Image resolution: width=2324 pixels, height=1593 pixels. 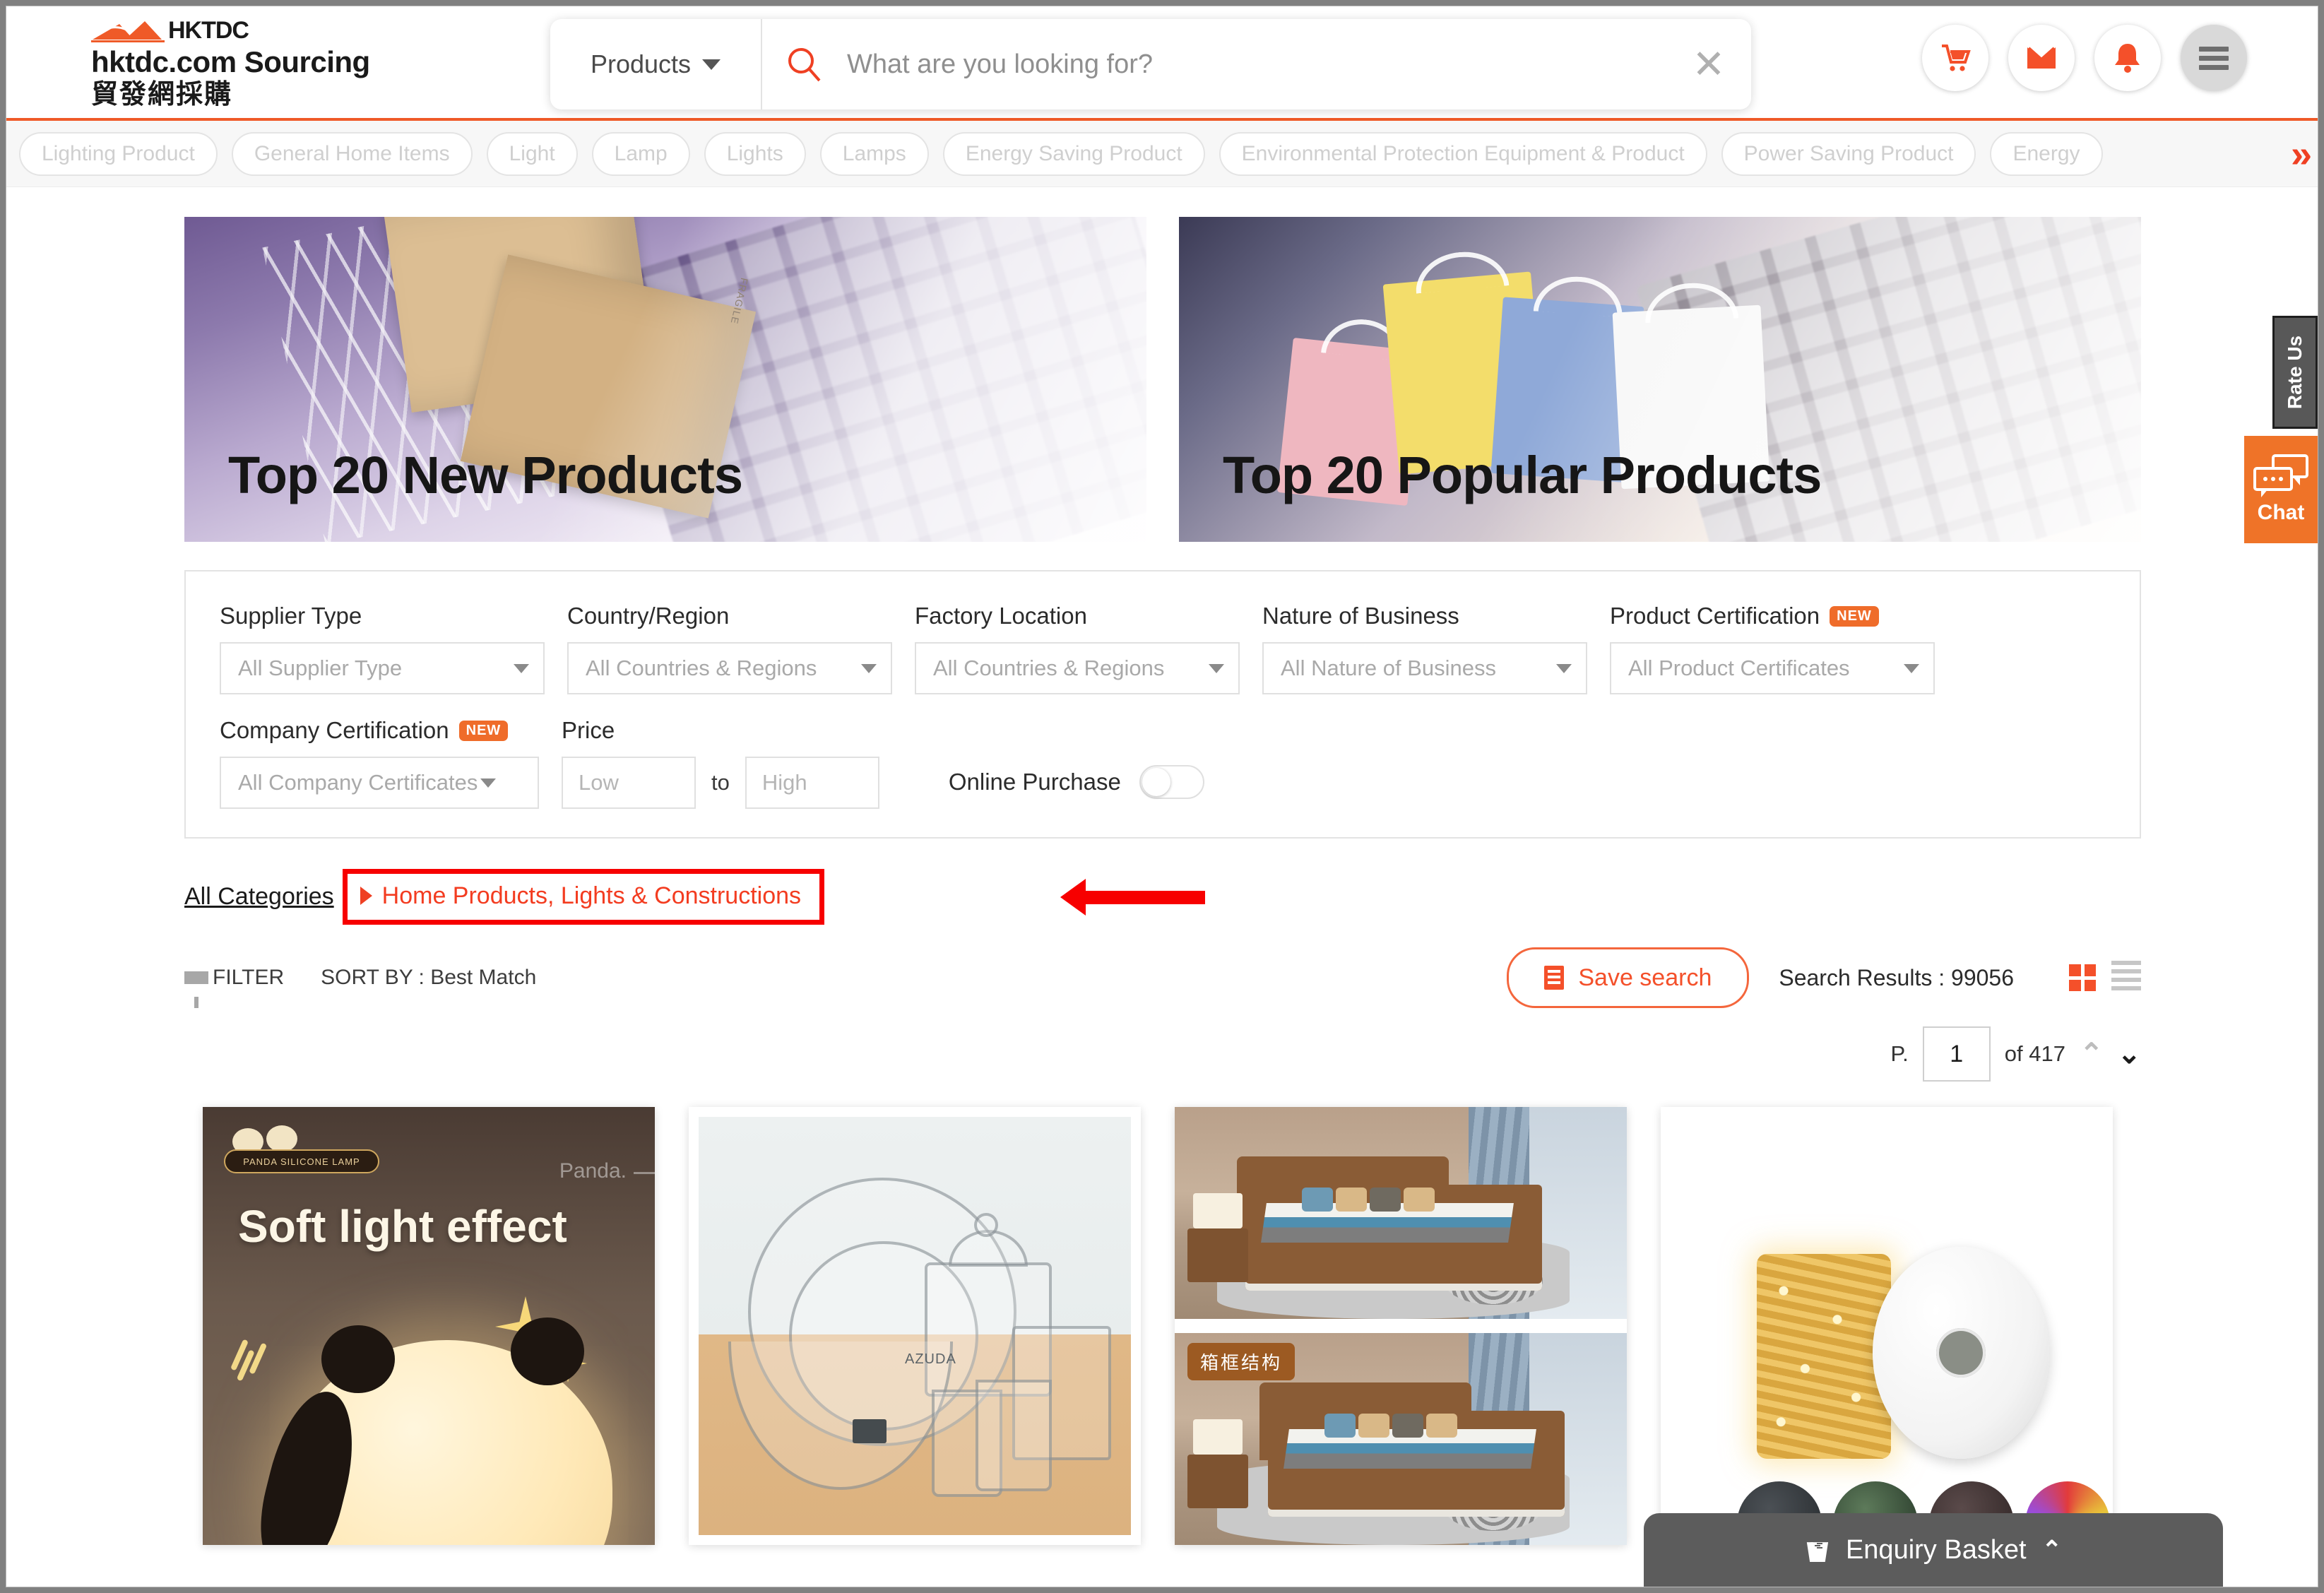 I want to click on product-chinese-tag: 箱框结构, so click(x=1242, y=1361).